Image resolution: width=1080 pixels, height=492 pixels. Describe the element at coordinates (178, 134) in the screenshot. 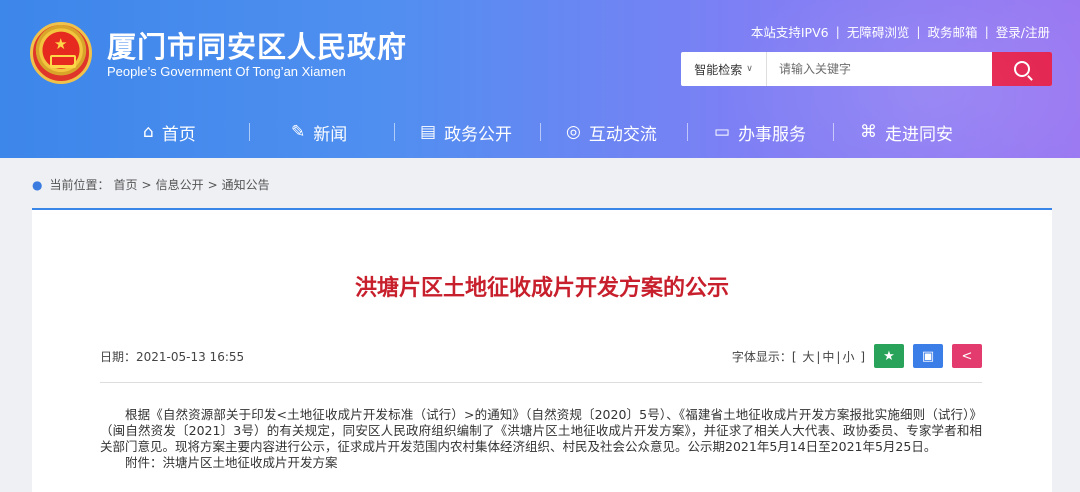

I see `nav-item-label: 首页` at that location.